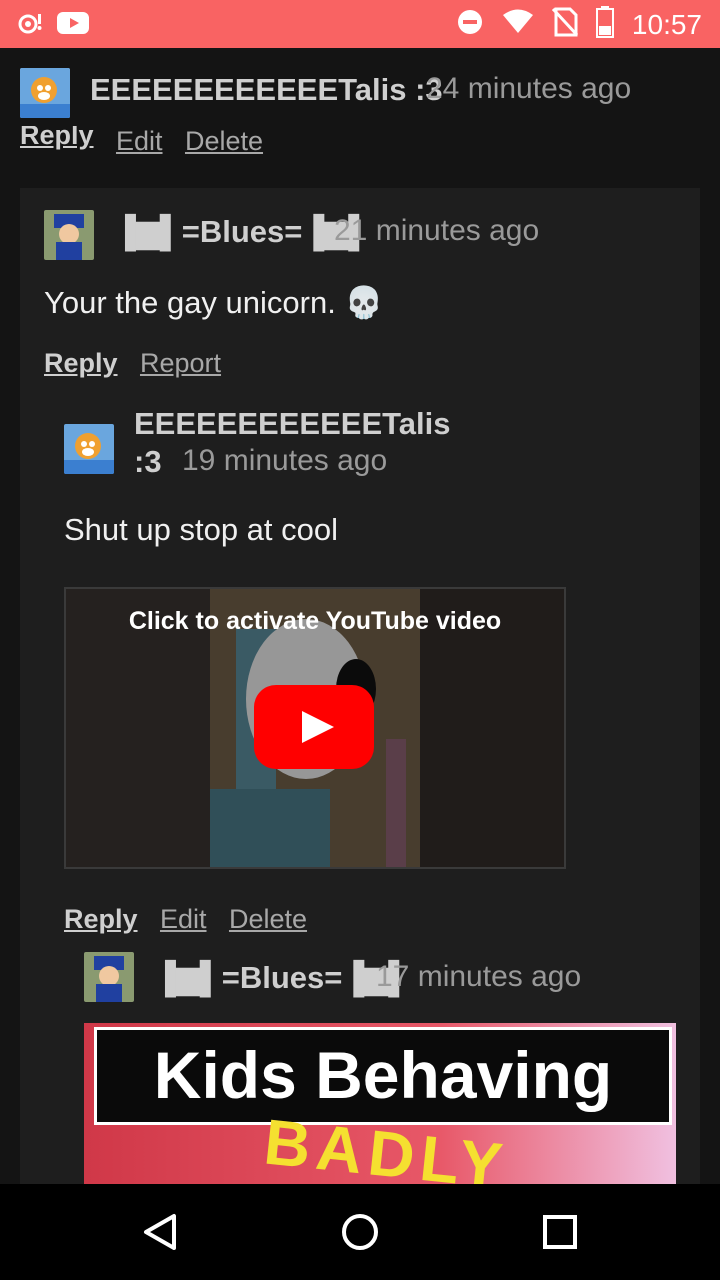 The image size is (720, 1280). I want to click on report-button: Report, so click(180, 363).